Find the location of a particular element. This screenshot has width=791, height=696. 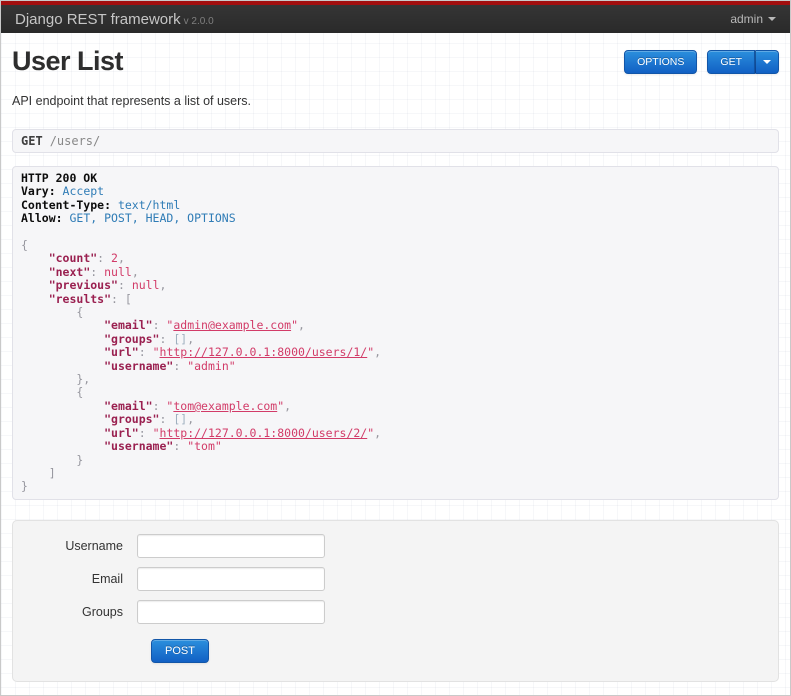

code-line: "email": "tom@example.com", is located at coordinates (395, 405).